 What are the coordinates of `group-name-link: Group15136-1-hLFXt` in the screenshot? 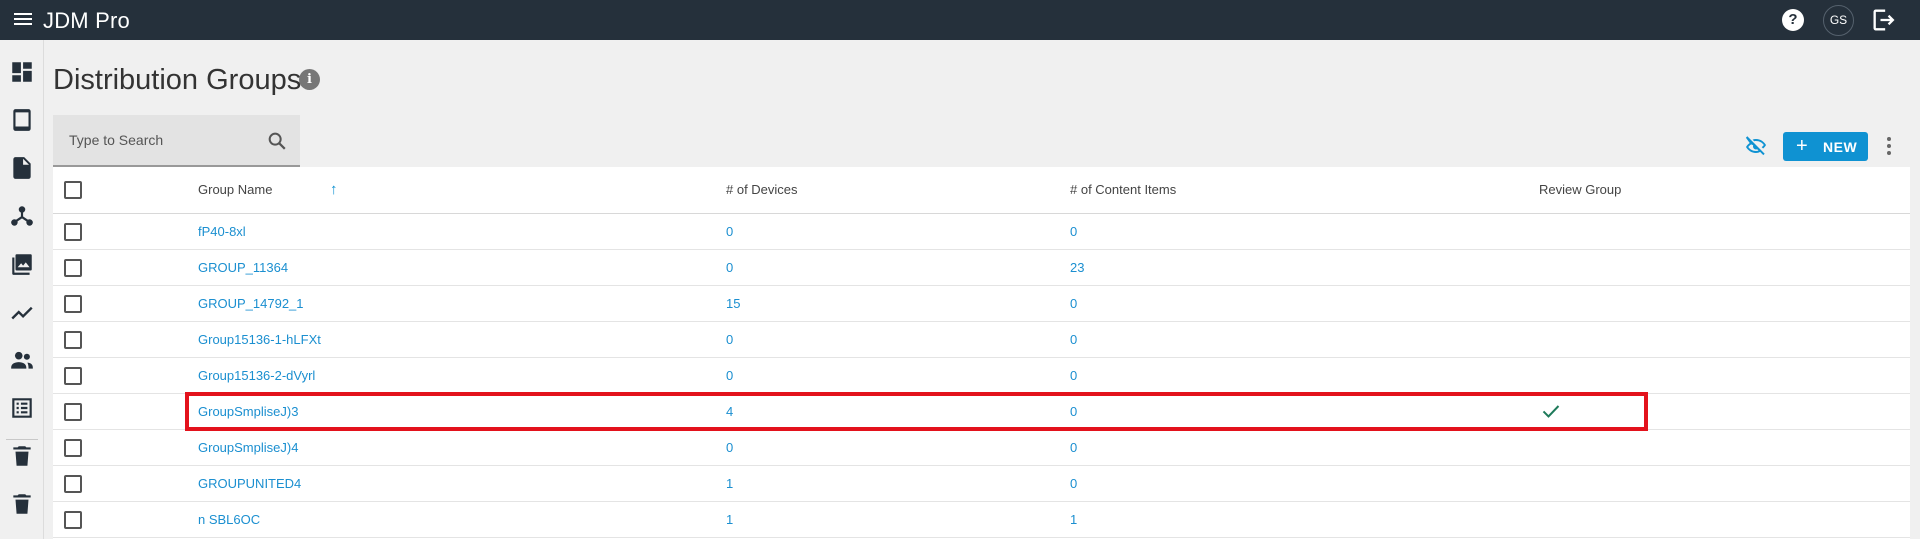 It's located at (259, 339).